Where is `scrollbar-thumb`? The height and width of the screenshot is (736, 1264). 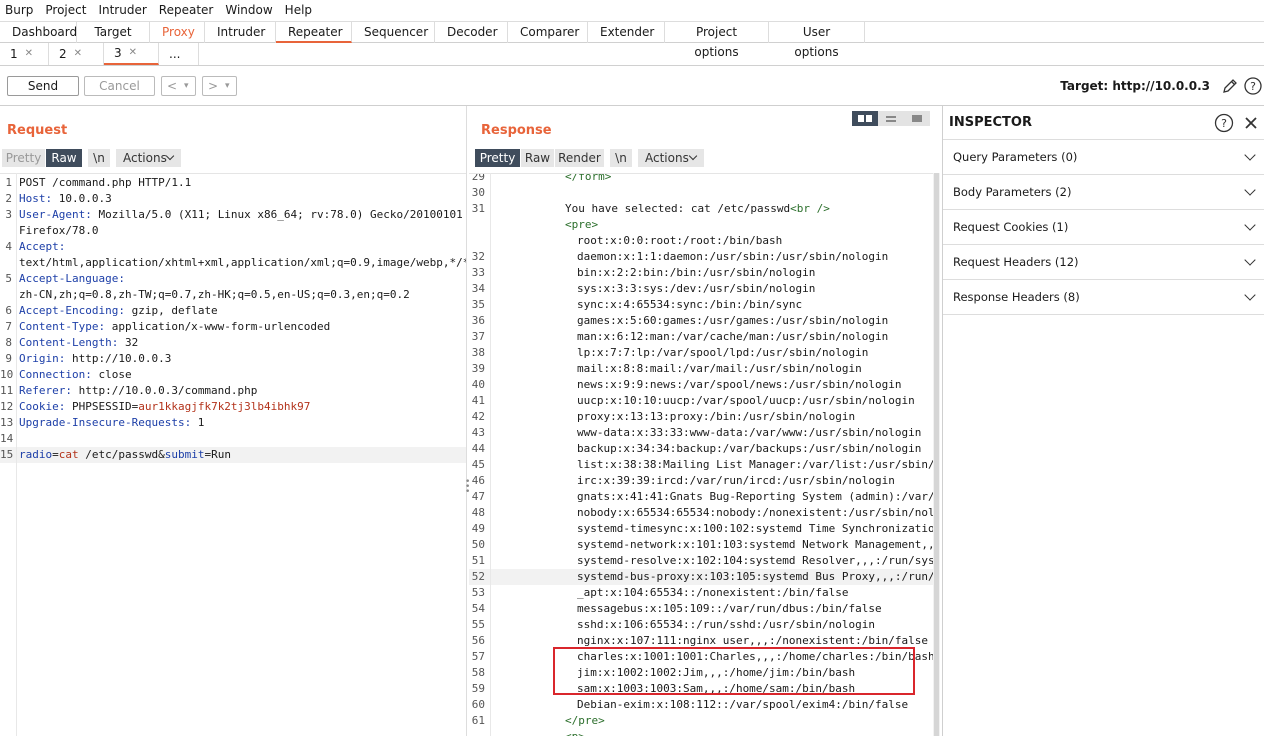 scrollbar-thumb is located at coordinates (936, 454).